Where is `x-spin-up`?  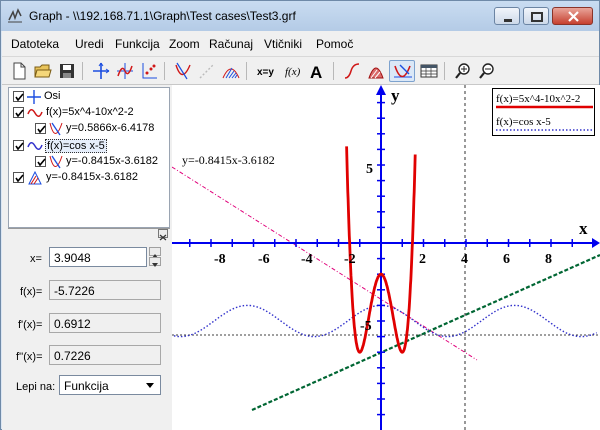
x-spin-up is located at coordinates (155, 252).